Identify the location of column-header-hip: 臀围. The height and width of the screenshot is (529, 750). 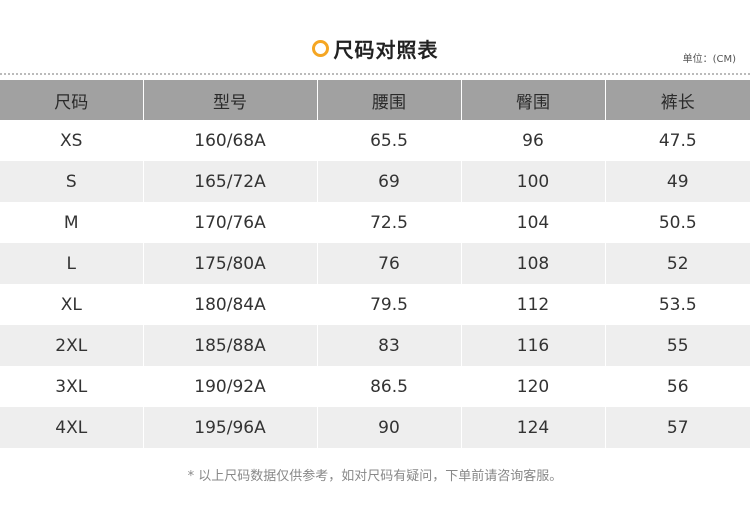
(533, 100).